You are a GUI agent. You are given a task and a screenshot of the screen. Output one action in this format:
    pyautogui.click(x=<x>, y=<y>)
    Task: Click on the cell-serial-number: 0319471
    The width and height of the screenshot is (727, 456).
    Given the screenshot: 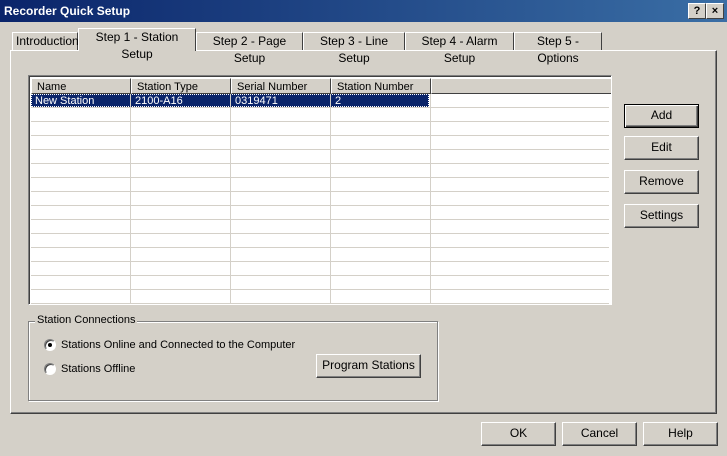 What is the action you would take?
    pyautogui.click(x=256, y=101)
    